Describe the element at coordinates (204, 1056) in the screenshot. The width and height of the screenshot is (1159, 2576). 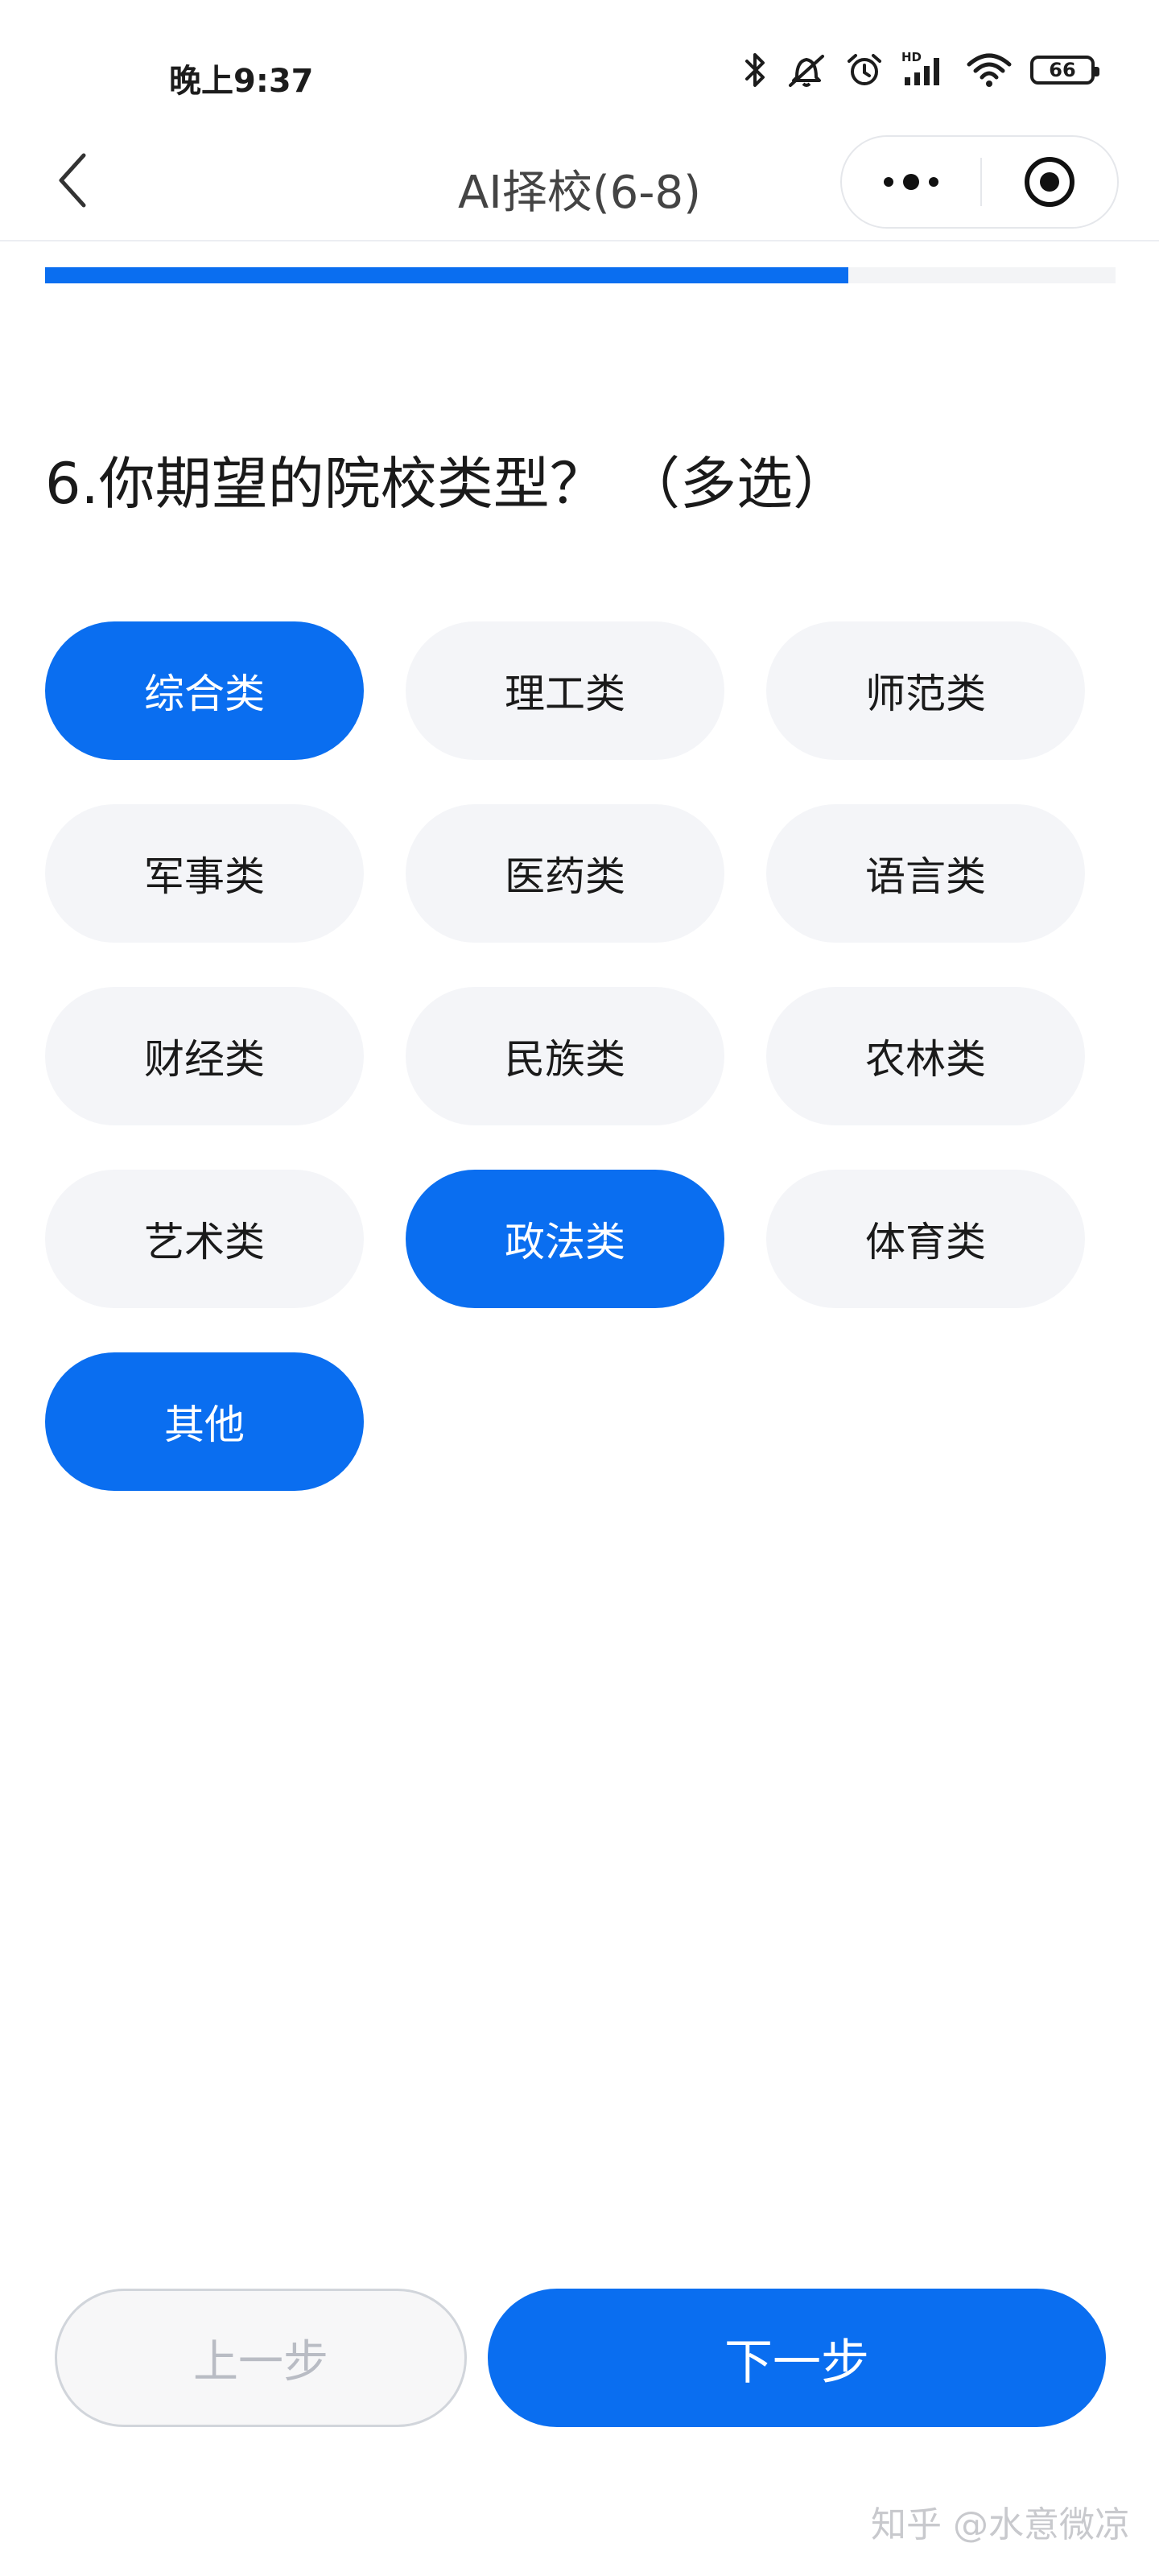
I see `option-chip: 财经类` at that location.